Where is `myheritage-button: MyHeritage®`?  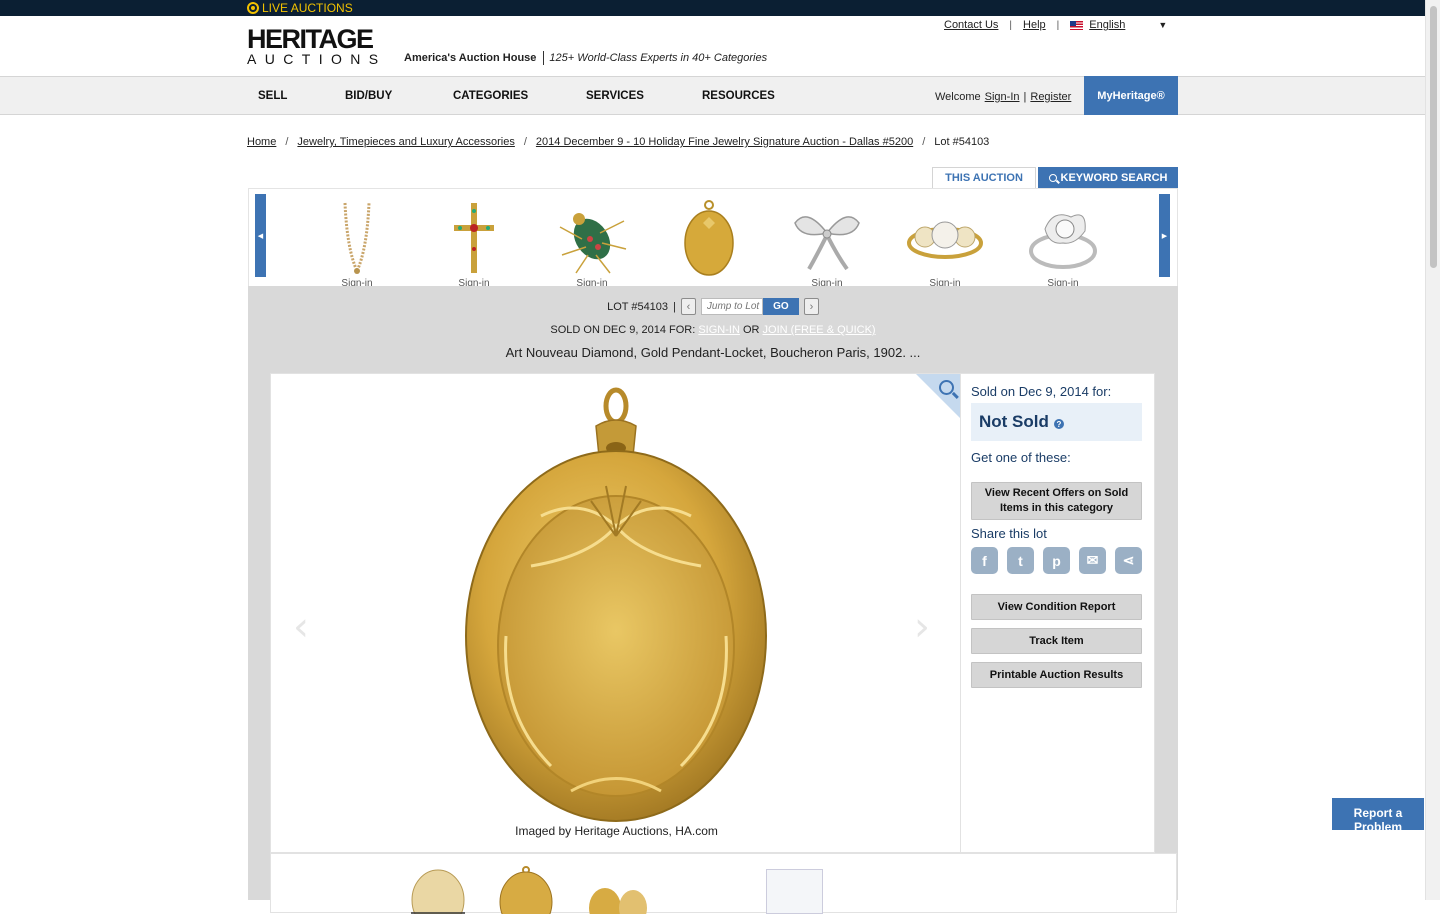
myheritage-button: MyHeritage® is located at coordinates (1131, 95).